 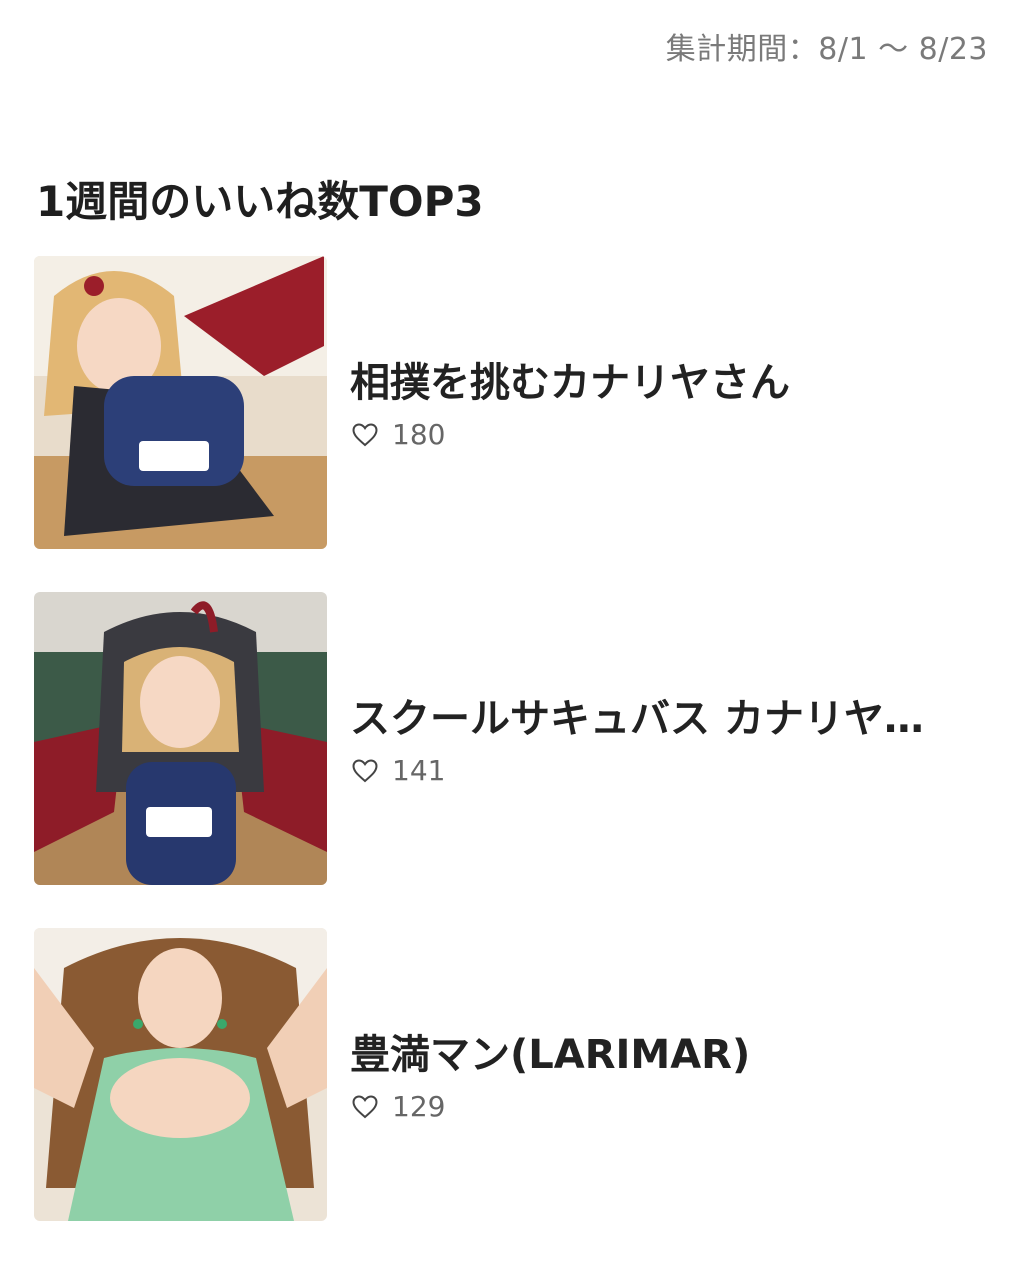 I want to click on period-label: 集計期間：8/1 〜 8/23, so click(x=826, y=49).